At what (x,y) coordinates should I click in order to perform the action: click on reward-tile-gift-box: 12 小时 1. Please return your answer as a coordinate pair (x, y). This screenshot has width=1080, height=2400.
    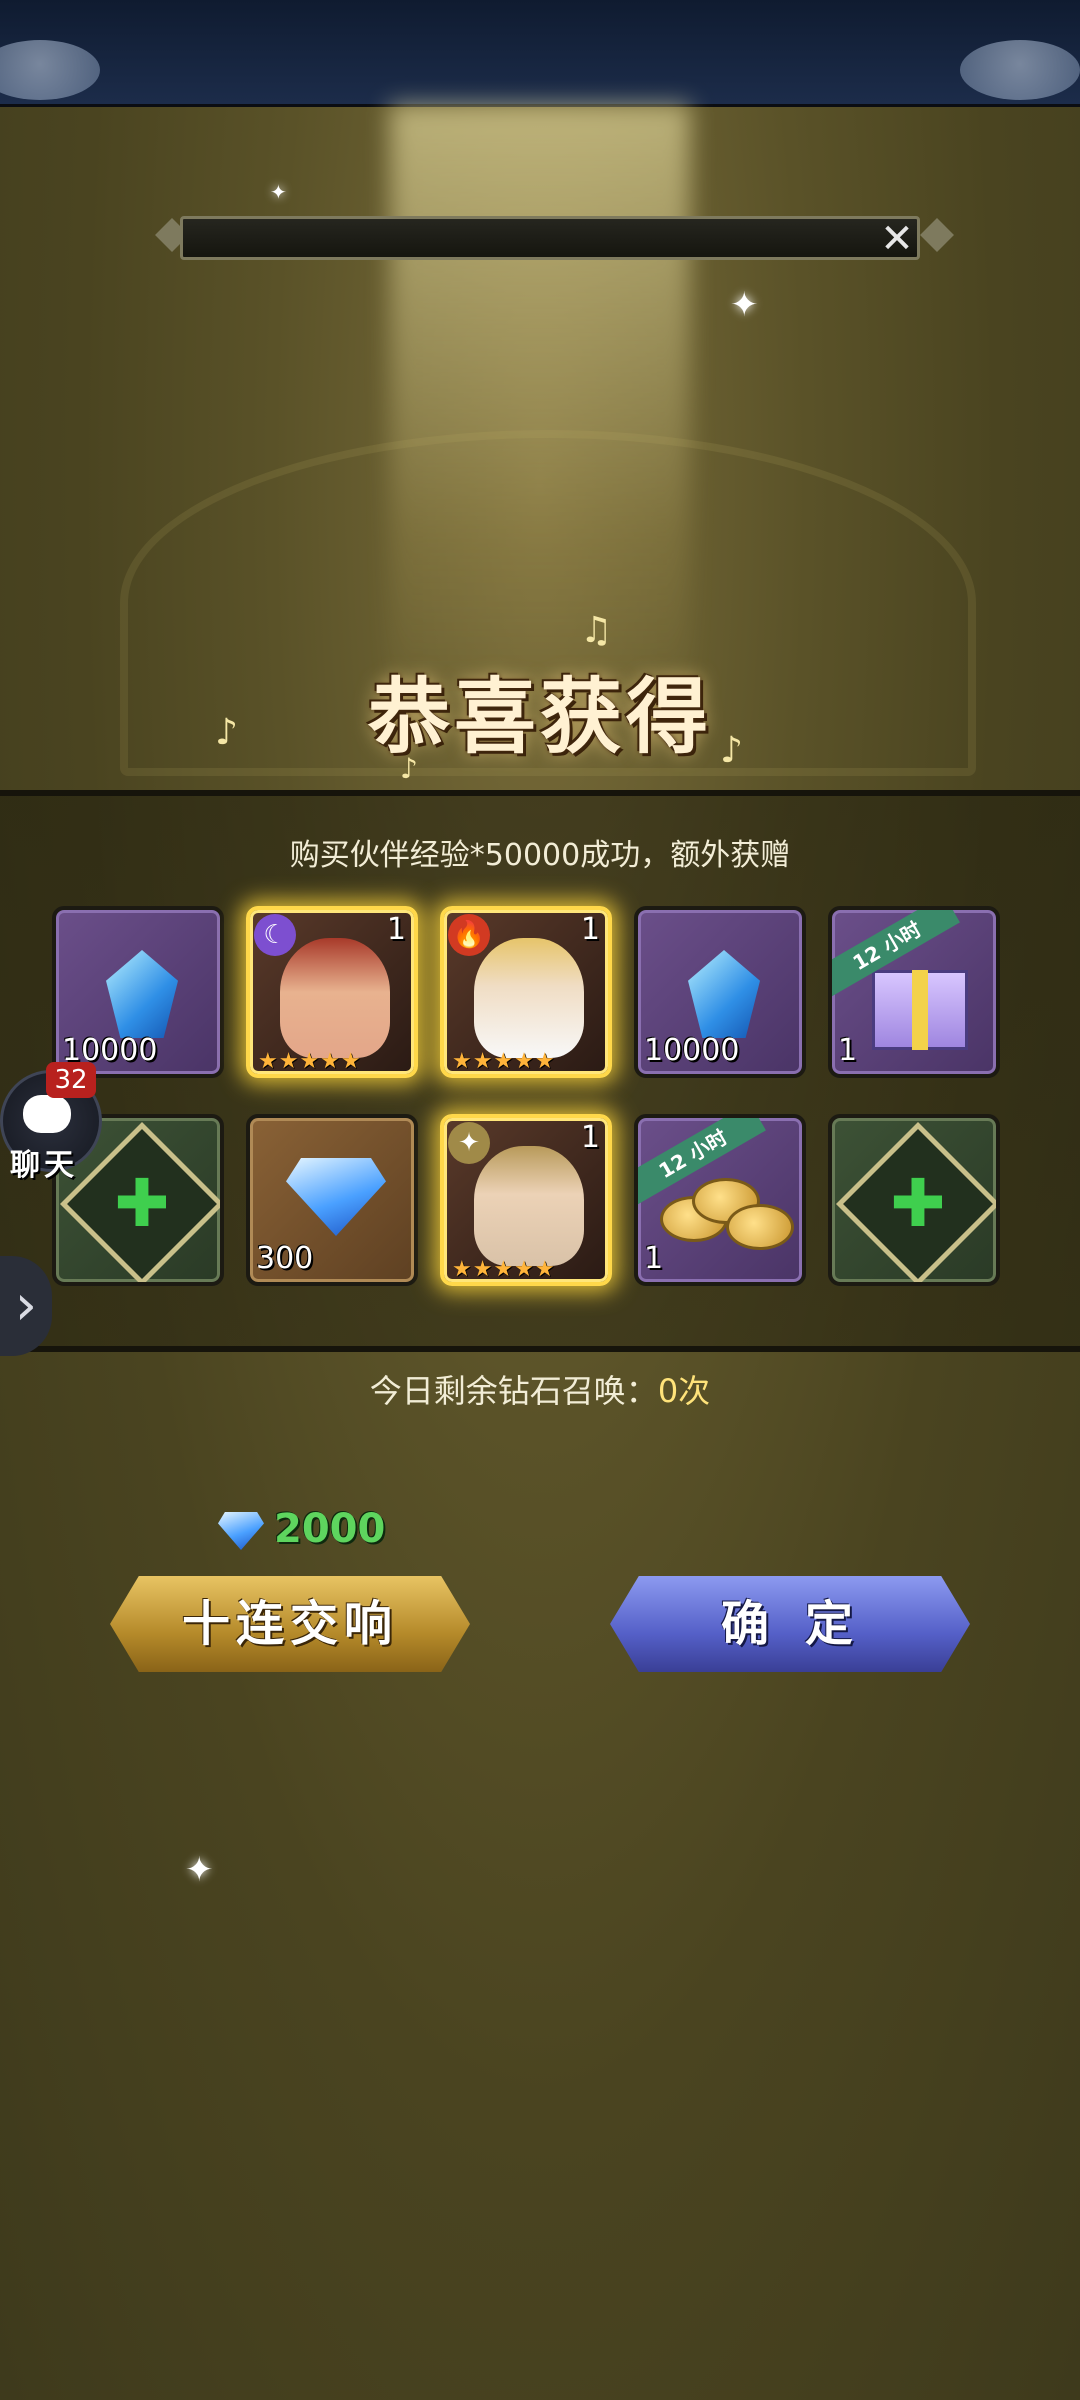
    Looking at the image, I should click on (914, 992).